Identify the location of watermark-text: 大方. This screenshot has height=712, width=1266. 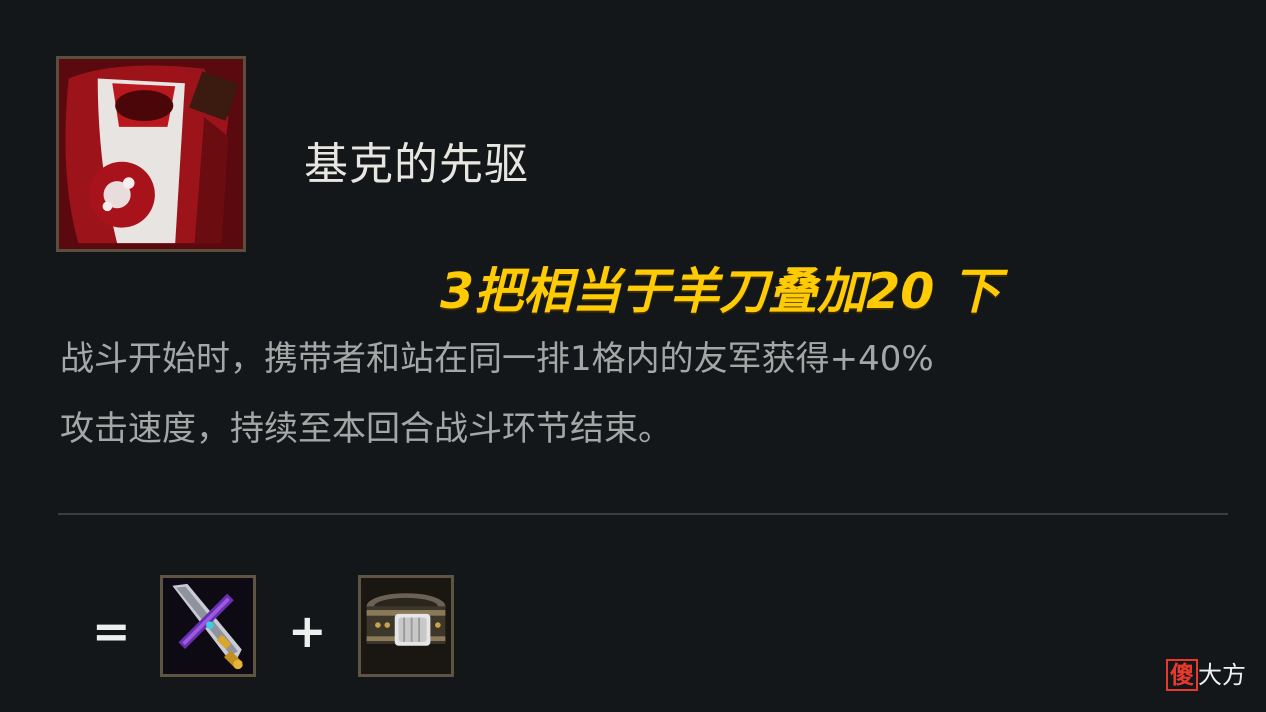
(1222, 675).